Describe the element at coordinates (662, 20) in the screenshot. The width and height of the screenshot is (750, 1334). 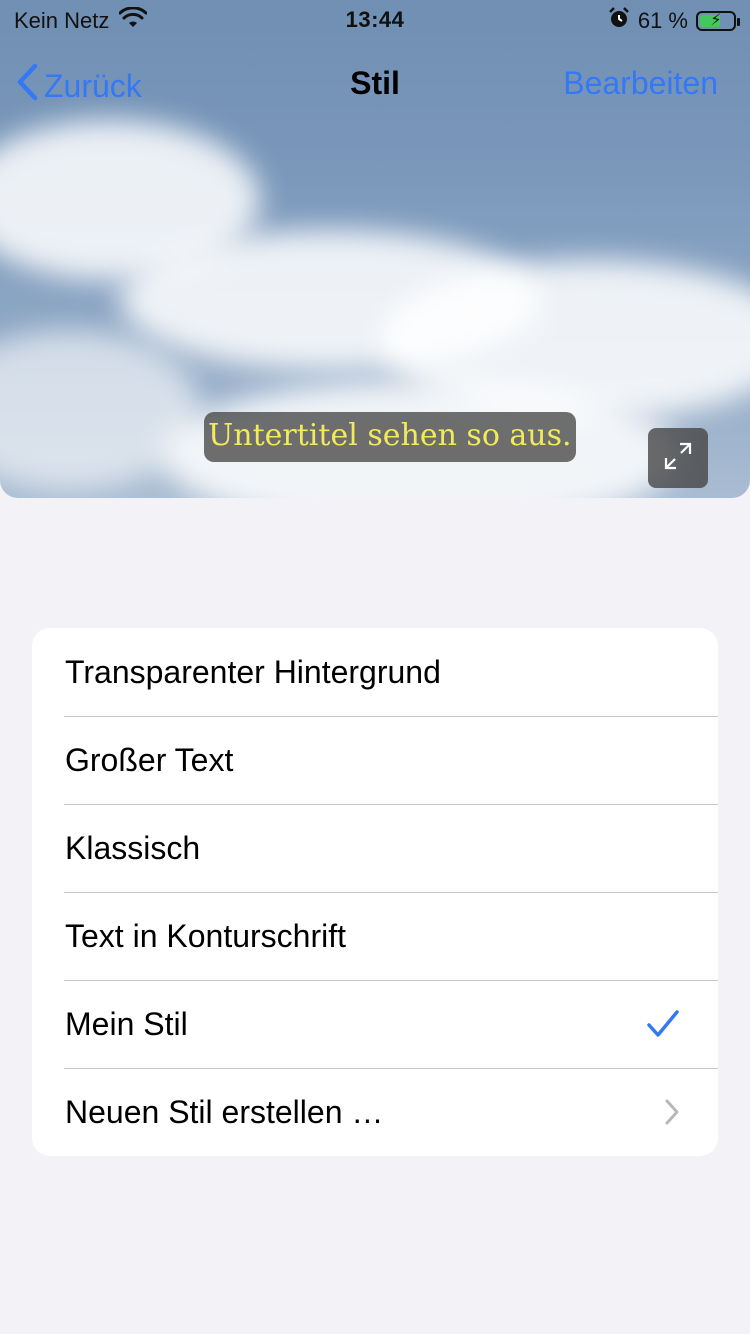
I see `battery-percent: 61 %` at that location.